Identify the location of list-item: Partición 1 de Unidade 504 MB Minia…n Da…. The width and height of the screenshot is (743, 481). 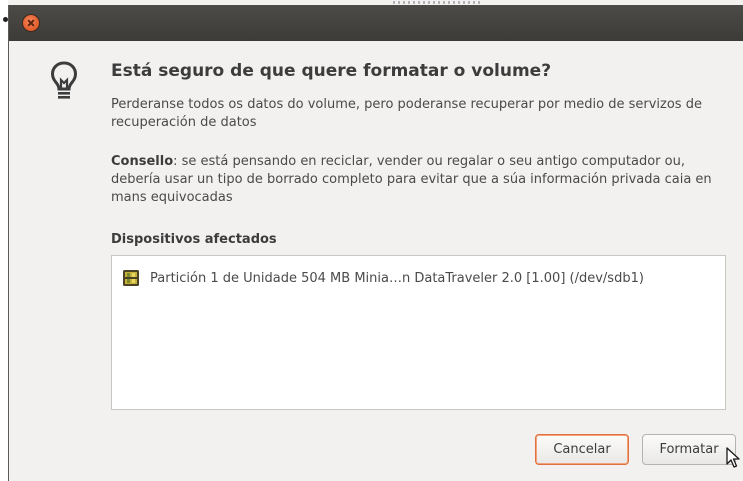
(383, 278).